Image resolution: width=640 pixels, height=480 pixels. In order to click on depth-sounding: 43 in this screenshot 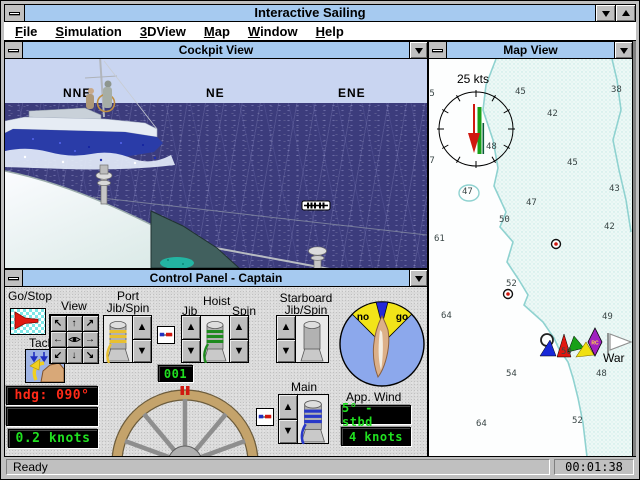, I will do `click(614, 189)`.